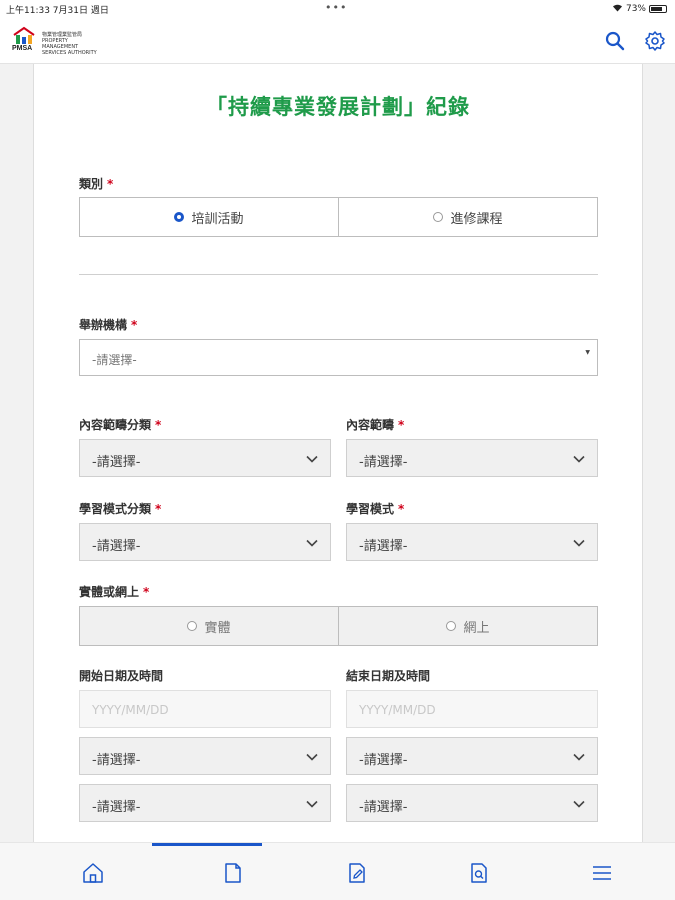 The width and height of the screenshot is (675, 900). I want to click on end-datetime-label: 結束日期及時間, so click(388, 676).